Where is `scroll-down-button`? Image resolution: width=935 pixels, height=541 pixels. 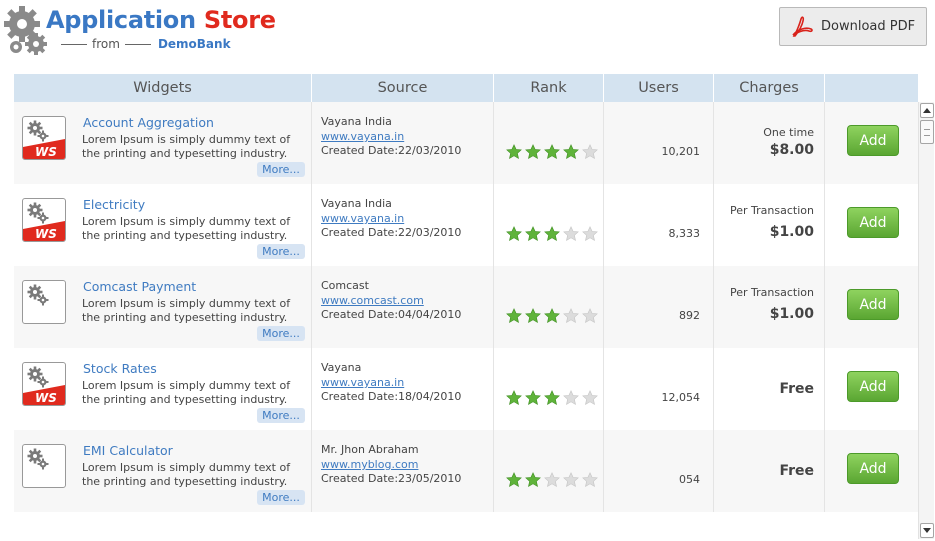
scroll-down-button is located at coordinates (927, 530).